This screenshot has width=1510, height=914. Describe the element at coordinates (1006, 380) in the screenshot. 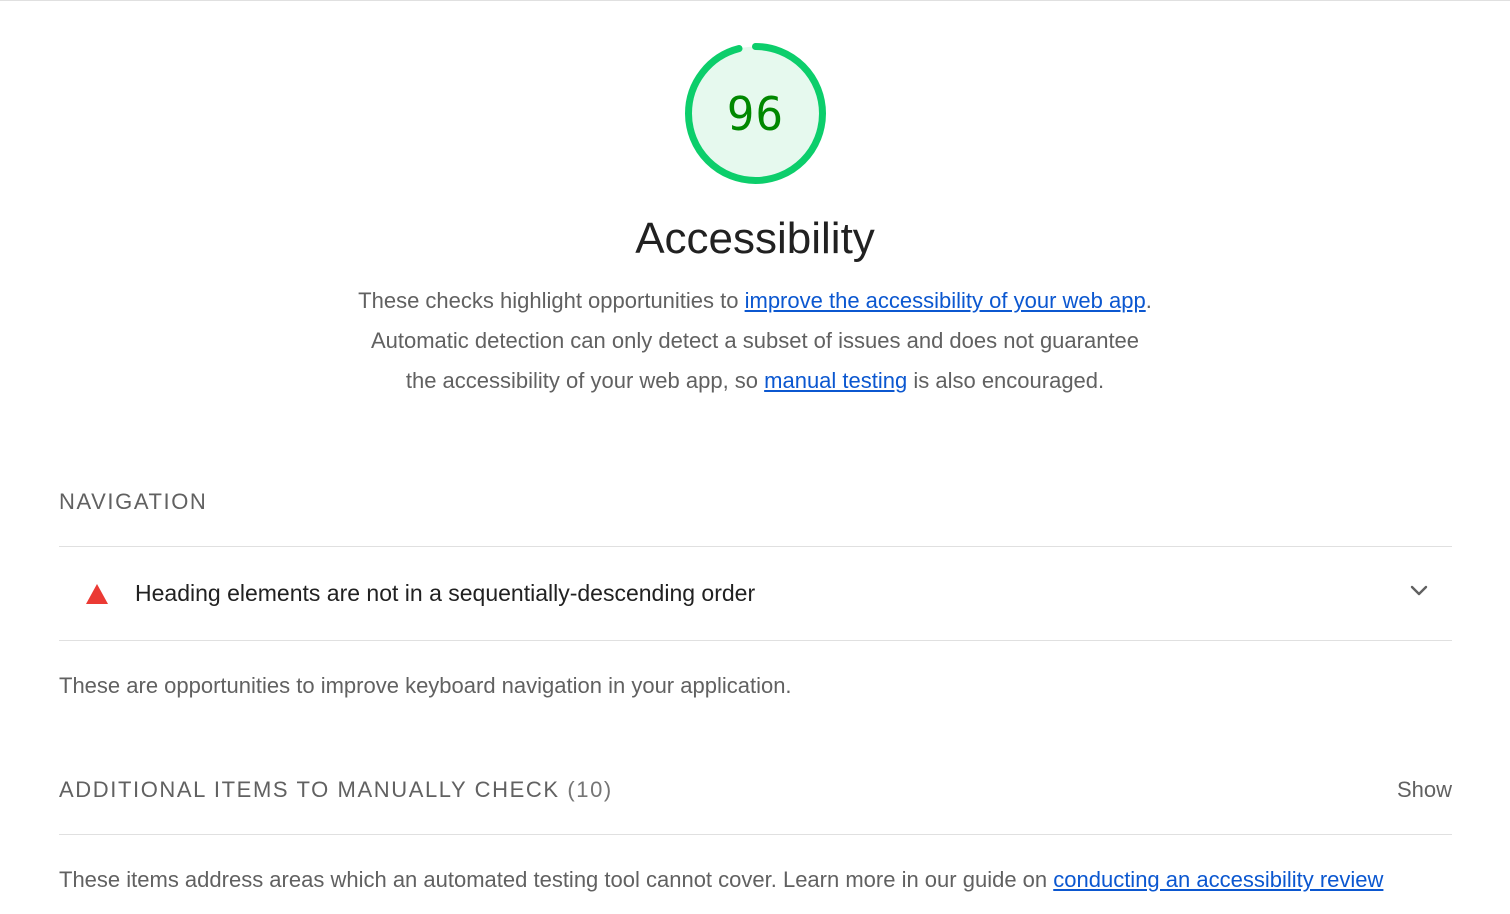

I see `description-text: is also encouraged.` at that location.